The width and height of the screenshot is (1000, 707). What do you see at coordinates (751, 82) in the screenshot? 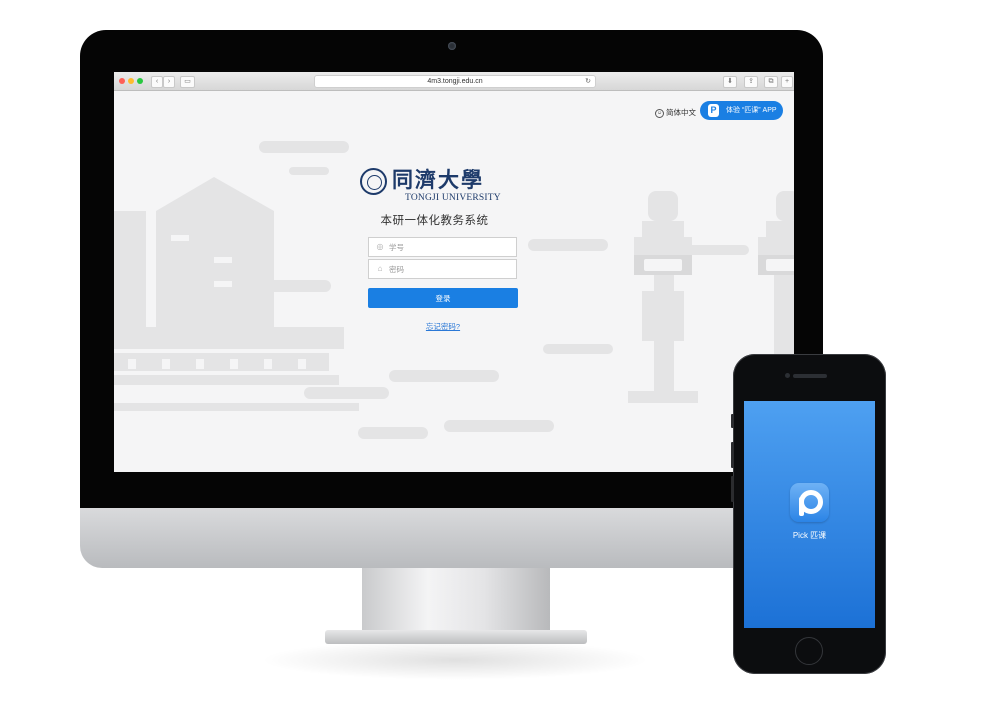
I see `share-icon: ⇪` at bounding box center [751, 82].